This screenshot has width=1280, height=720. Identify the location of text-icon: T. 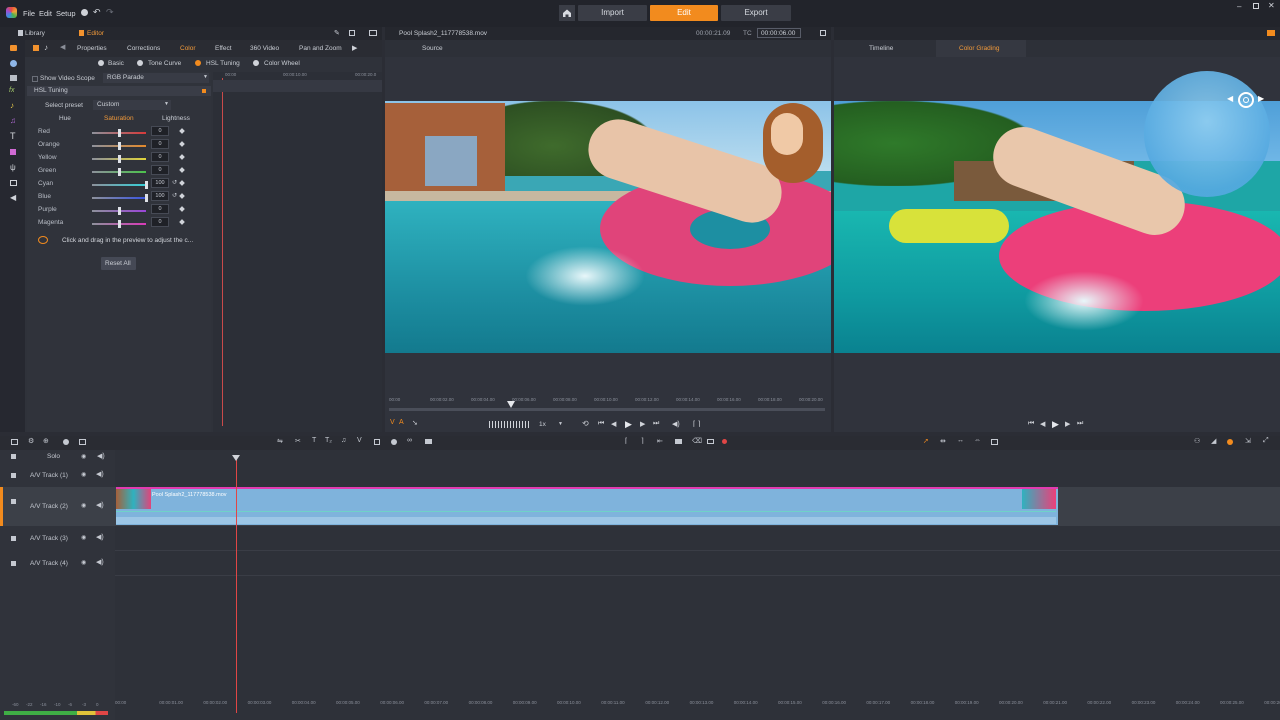
(314, 440).